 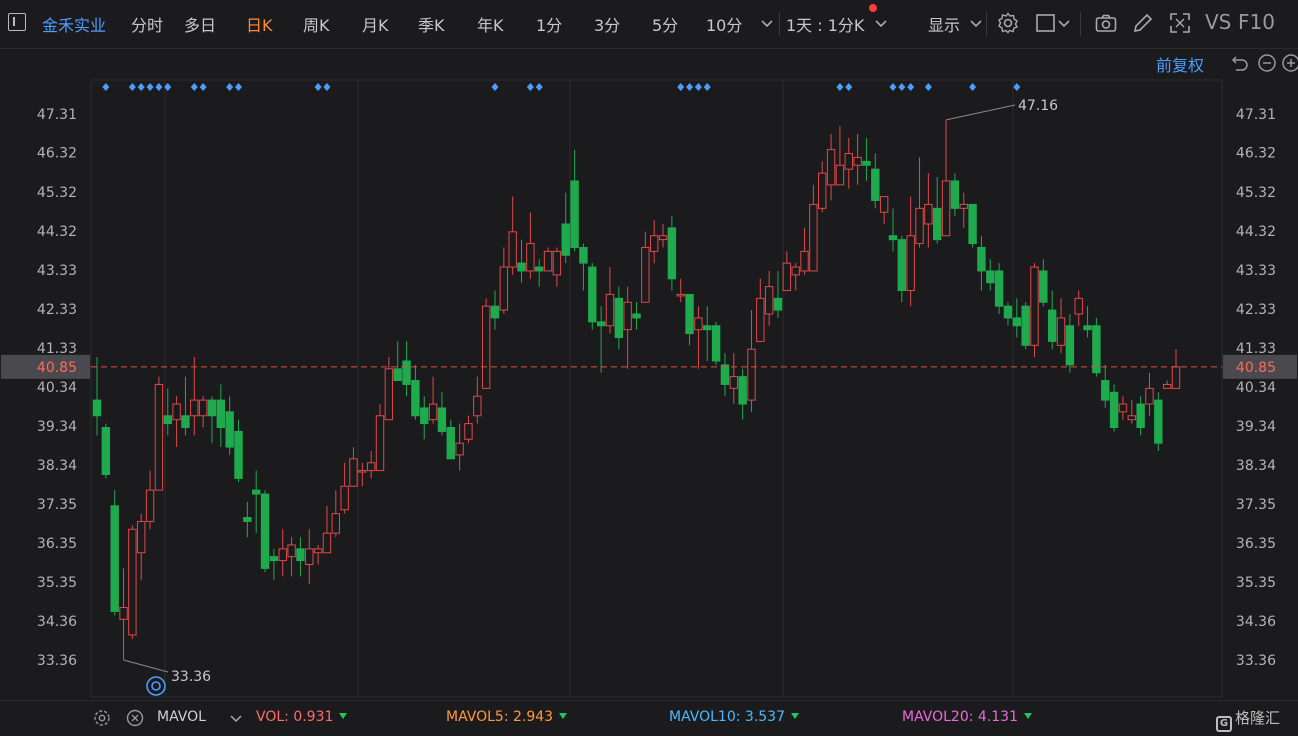 What do you see at coordinates (57, 115) in the screenshot?
I see `price-tick-left: 47.31` at bounding box center [57, 115].